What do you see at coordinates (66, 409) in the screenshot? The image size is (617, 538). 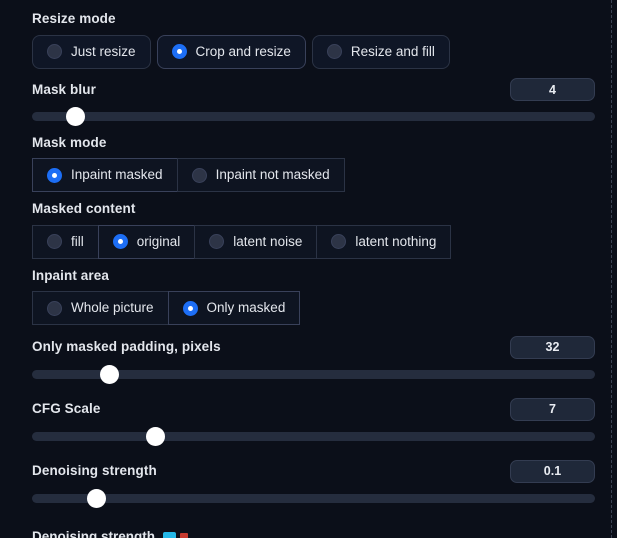 I see `cfg-scale-label: CFG Scale` at bounding box center [66, 409].